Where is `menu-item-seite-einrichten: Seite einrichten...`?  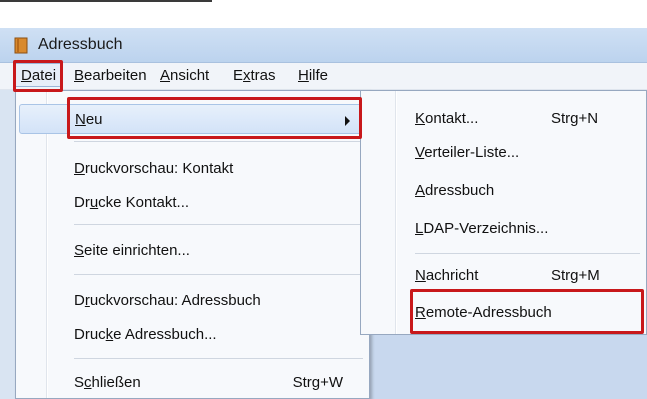 menu-item-seite-einrichten: Seite einrichten... is located at coordinates (192, 251).